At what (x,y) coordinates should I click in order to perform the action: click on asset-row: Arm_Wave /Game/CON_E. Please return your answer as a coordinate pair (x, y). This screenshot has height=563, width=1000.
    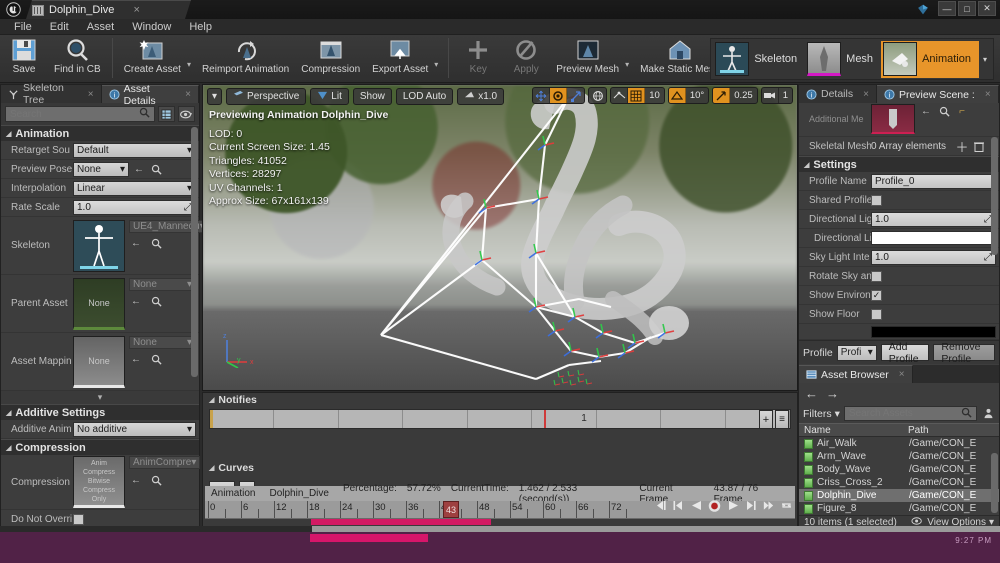
    Looking at the image, I should click on (899, 456).